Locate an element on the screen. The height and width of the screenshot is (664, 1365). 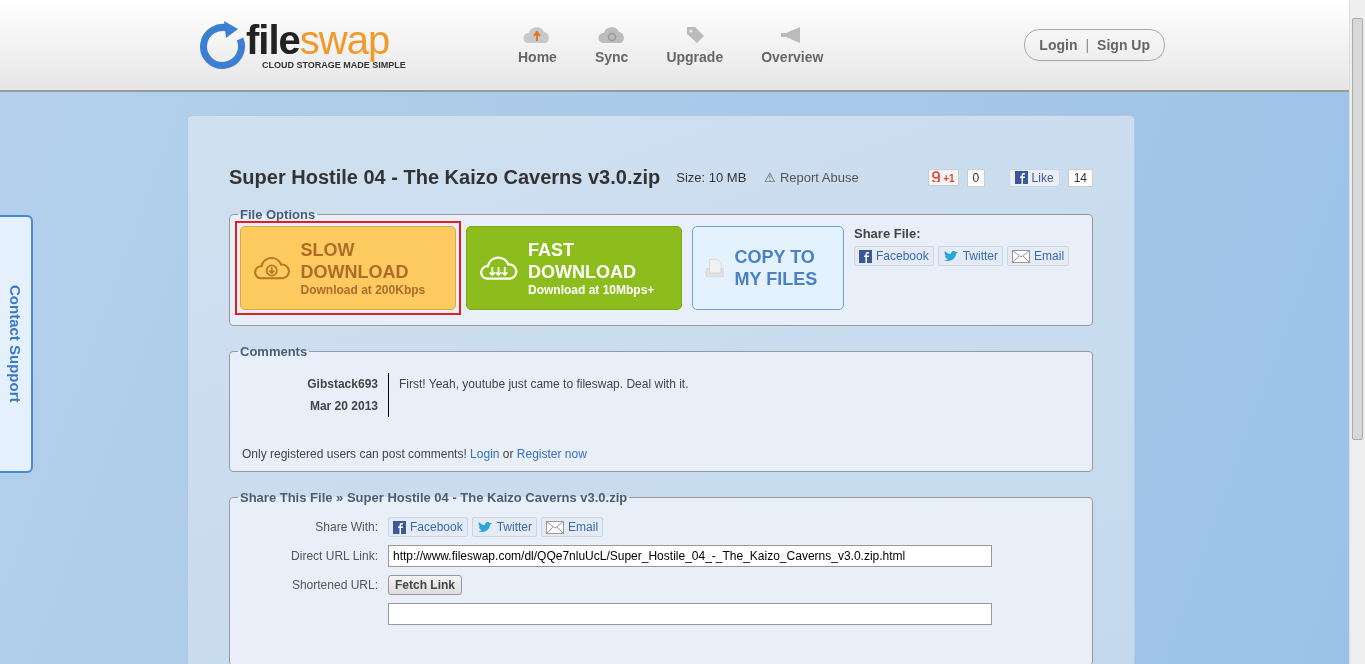
nav-link: Overview is located at coordinates (792, 45).